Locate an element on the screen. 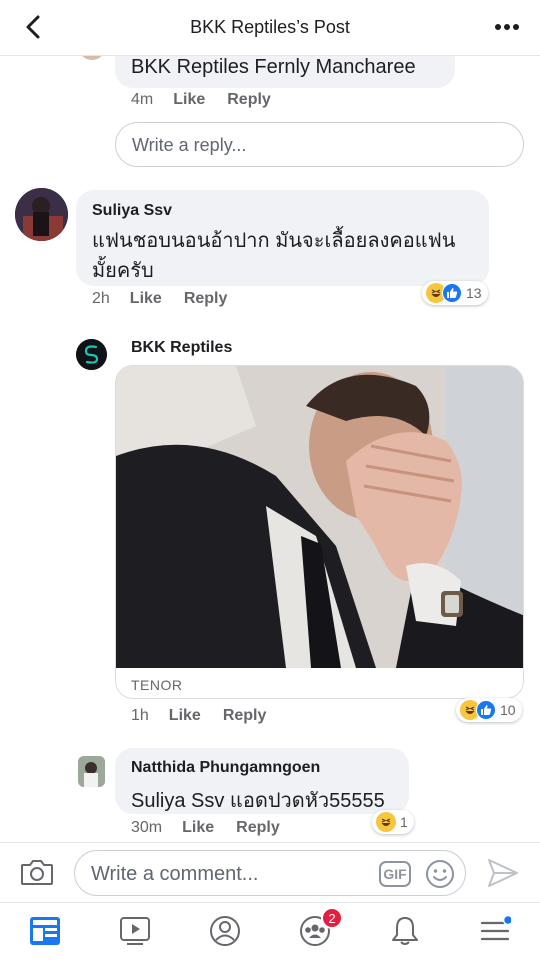 The height and width of the screenshot is (960, 540). groups-icon: 2 is located at coordinates (320, 928).